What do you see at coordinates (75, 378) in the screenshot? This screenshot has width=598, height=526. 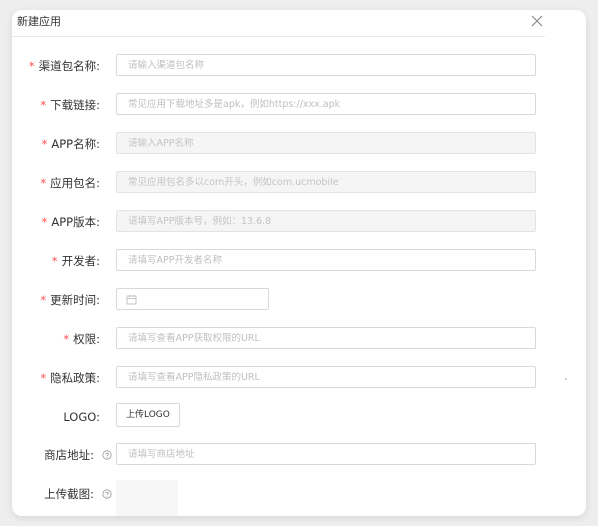 I see `privacy-policy-label-text: 隐私政策:` at bounding box center [75, 378].